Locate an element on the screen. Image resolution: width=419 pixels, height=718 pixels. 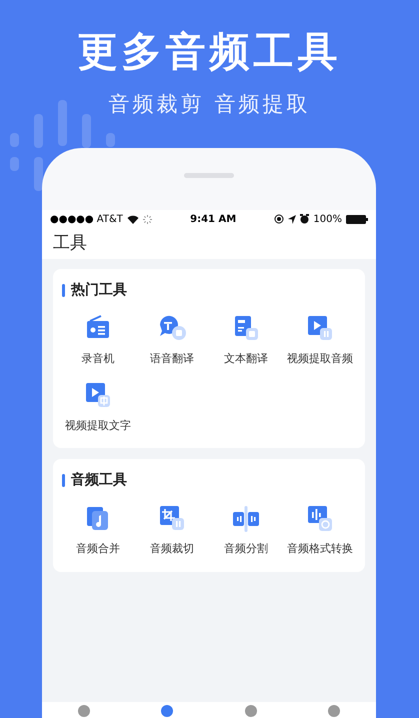
tool-button: 录音机 is located at coordinates (98, 340).